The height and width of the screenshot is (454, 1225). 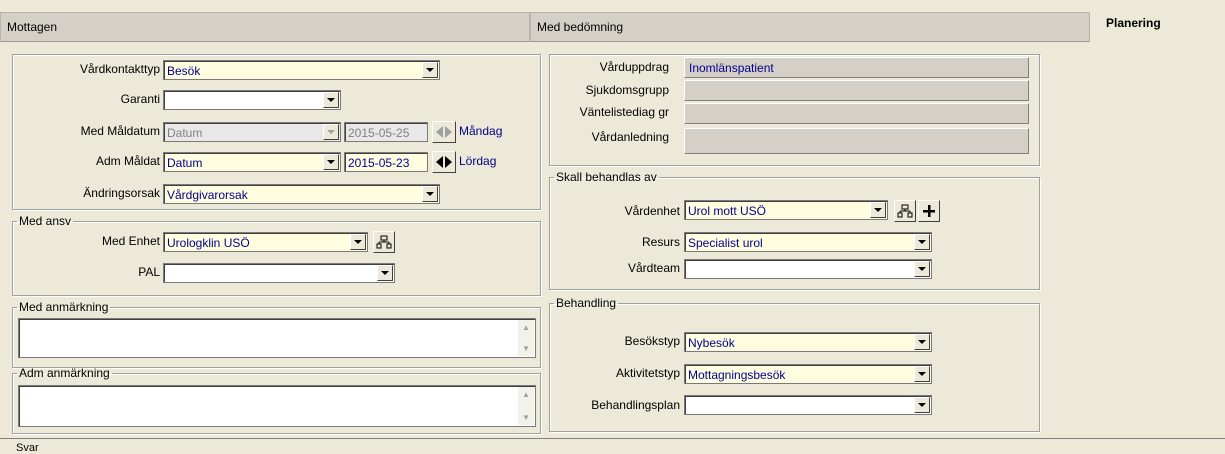 What do you see at coordinates (856, 67) in the screenshot?
I see `varduppdrag-value: Inomlänspatient` at bounding box center [856, 67].